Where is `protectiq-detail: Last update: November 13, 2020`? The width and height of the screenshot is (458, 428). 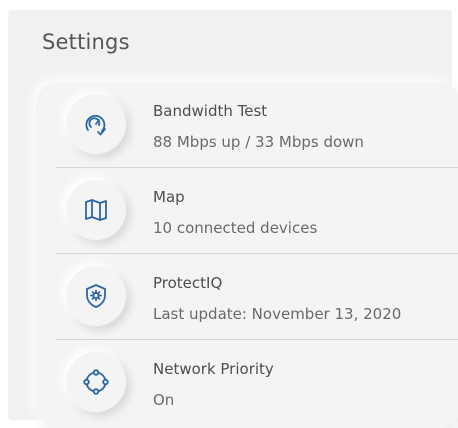
protectiq-detail: Last update: November 13, 2020 is located at coordinates (277, 314).